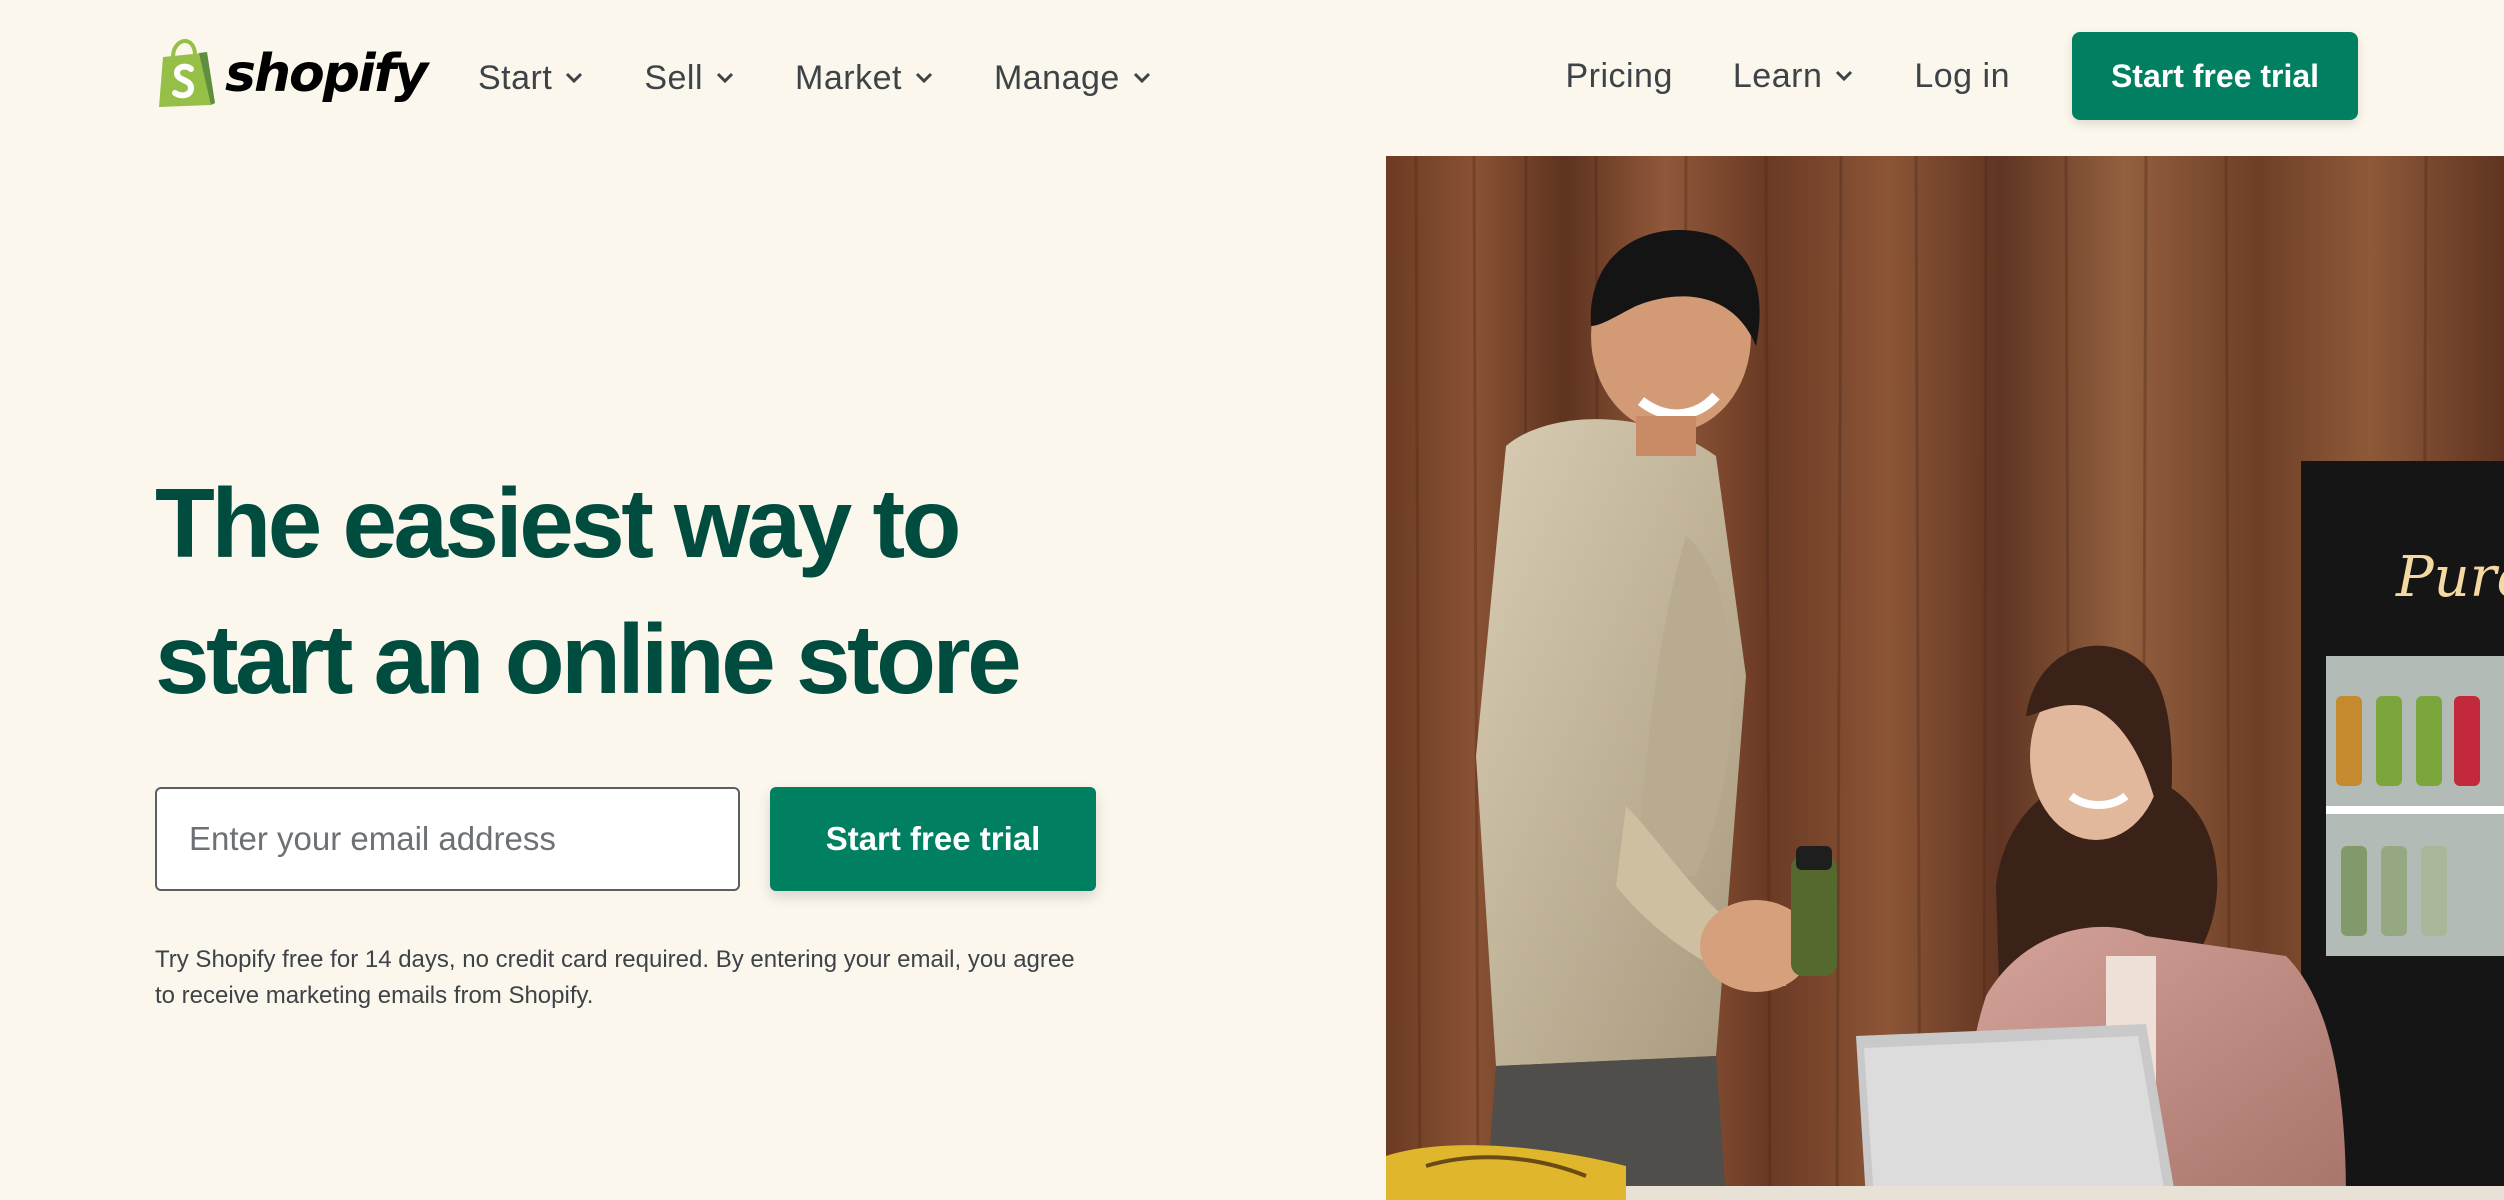 This screenshot has width=2504, height=1200. I want to click on nav-learn: Learn, so click(1793, 76).